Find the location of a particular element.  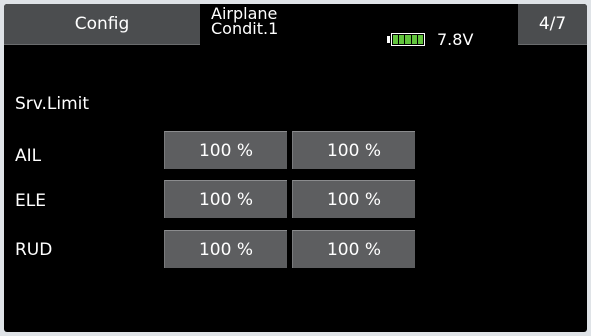

rud-limit-right-value: 100 % is located at coordinates (353, 249).